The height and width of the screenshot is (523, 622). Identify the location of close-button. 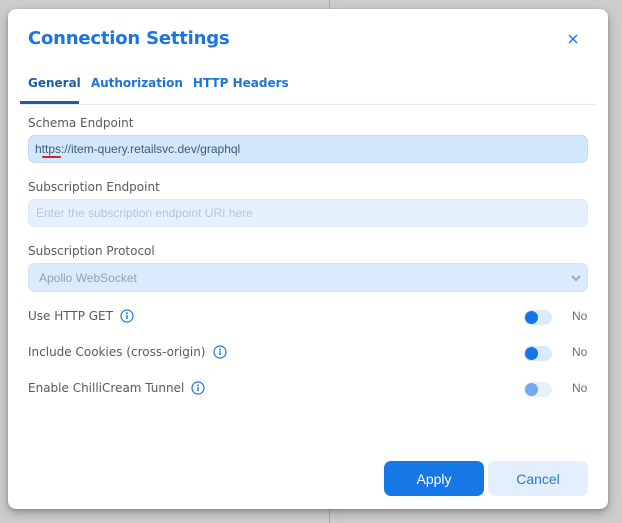
(573, 39).